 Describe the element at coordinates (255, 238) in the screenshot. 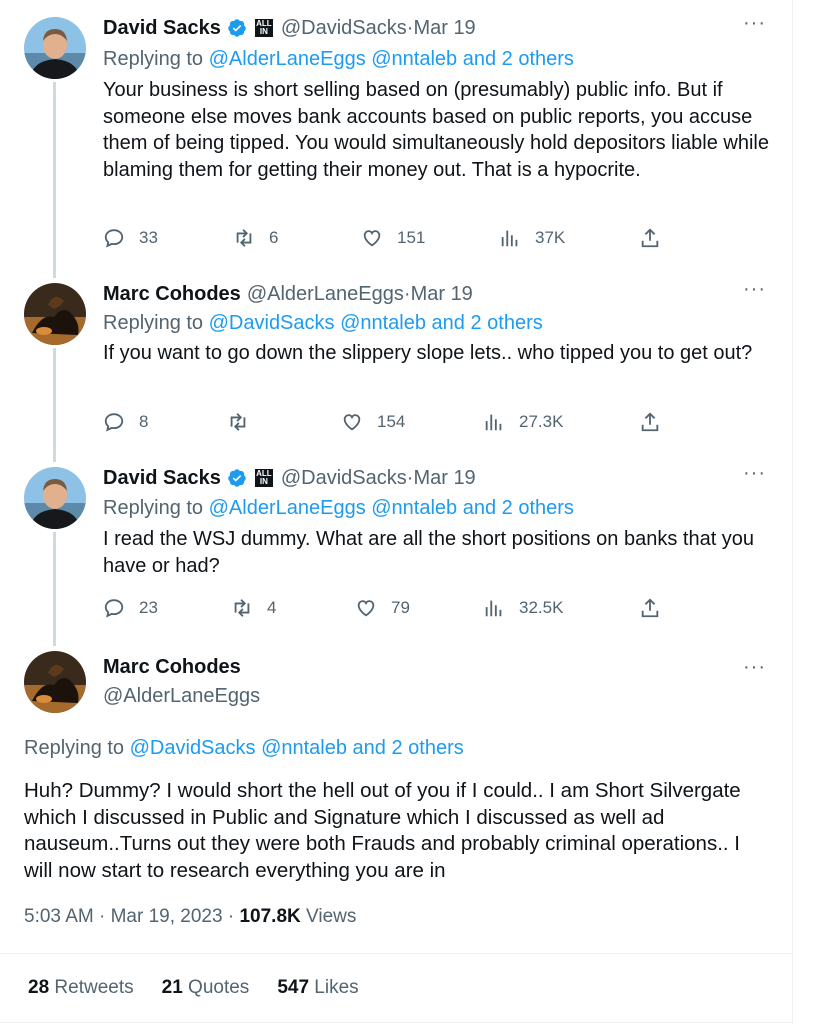

I see `retweet-button: 6` at that location.